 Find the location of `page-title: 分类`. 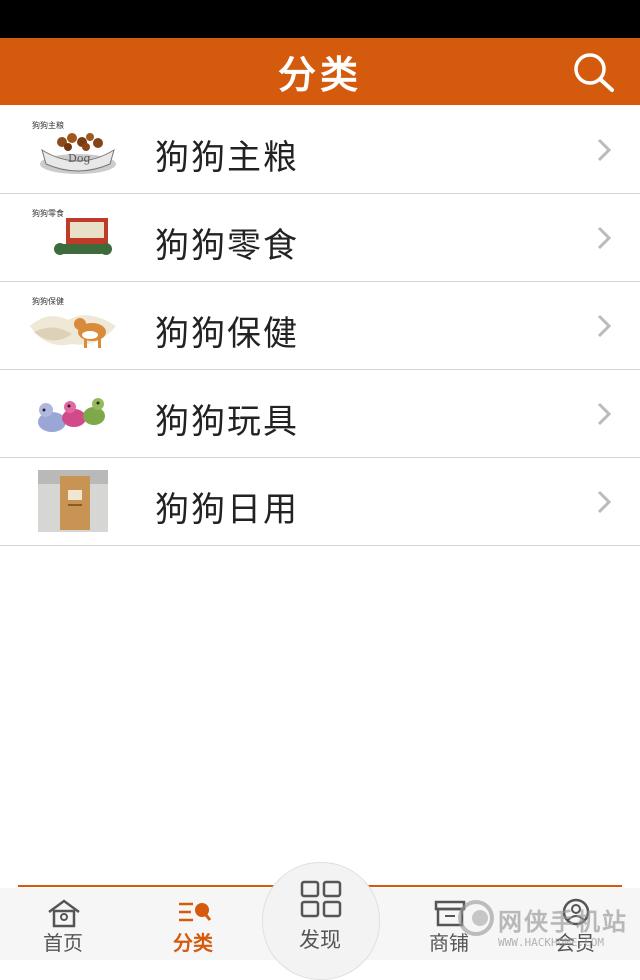

page-title: 分类 is located at coordinates (319, 75).